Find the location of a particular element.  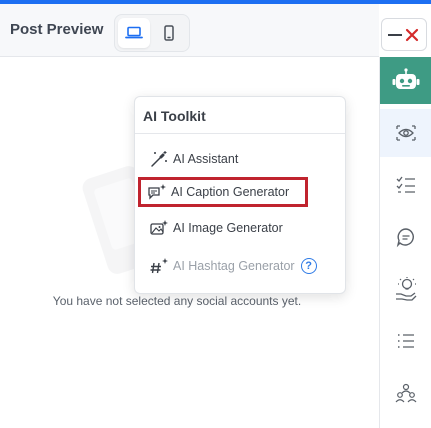

laptop-icon is located at coordinates (134, 32).